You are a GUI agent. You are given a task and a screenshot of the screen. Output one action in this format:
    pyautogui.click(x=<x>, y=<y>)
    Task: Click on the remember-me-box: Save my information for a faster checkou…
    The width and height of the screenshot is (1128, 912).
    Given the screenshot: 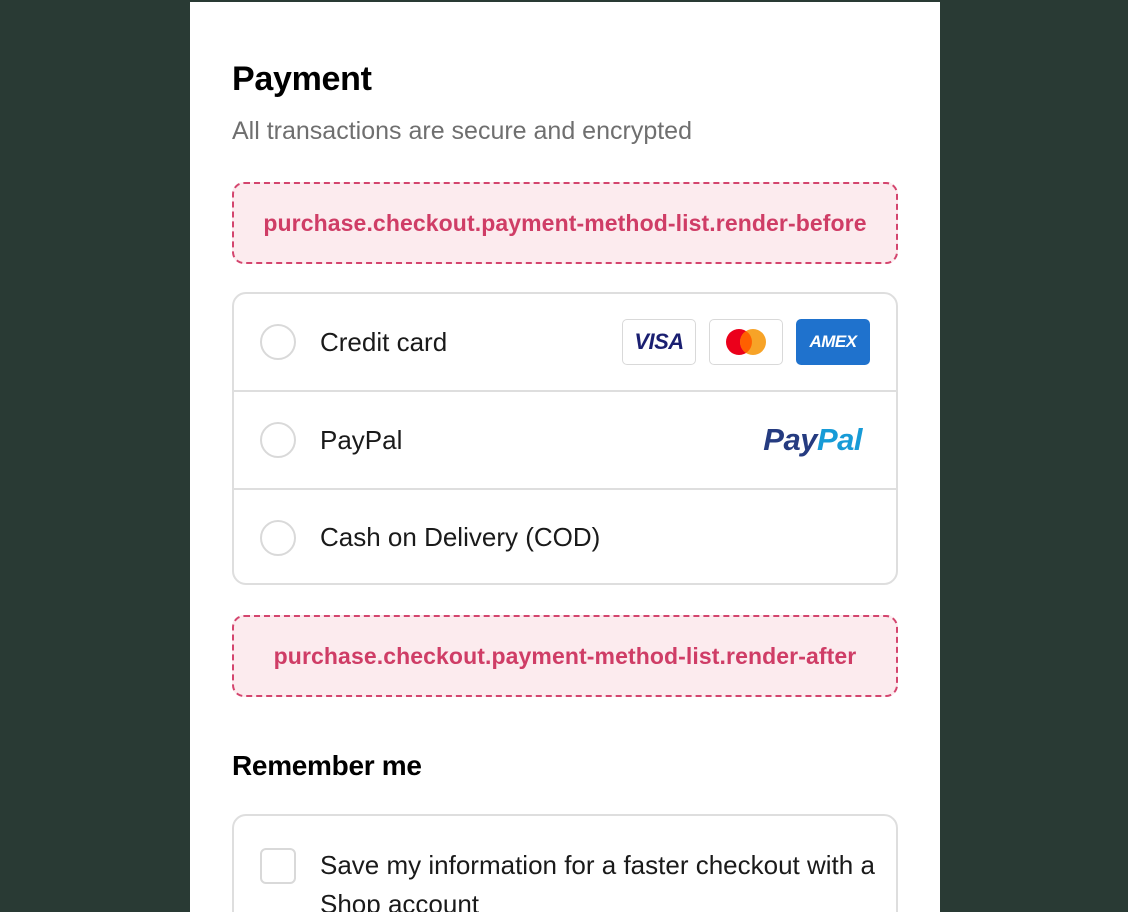 What is the action you would take?
    pyautogui.click(x=565, y=863)
    